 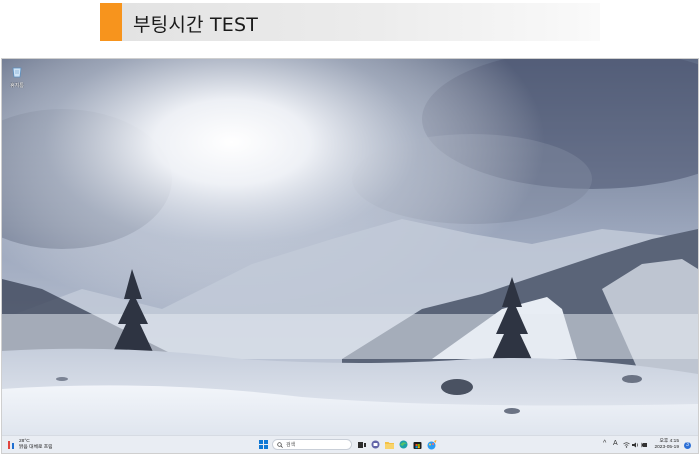 I want to click on windows-start-icon, so click(x=263, y=444).